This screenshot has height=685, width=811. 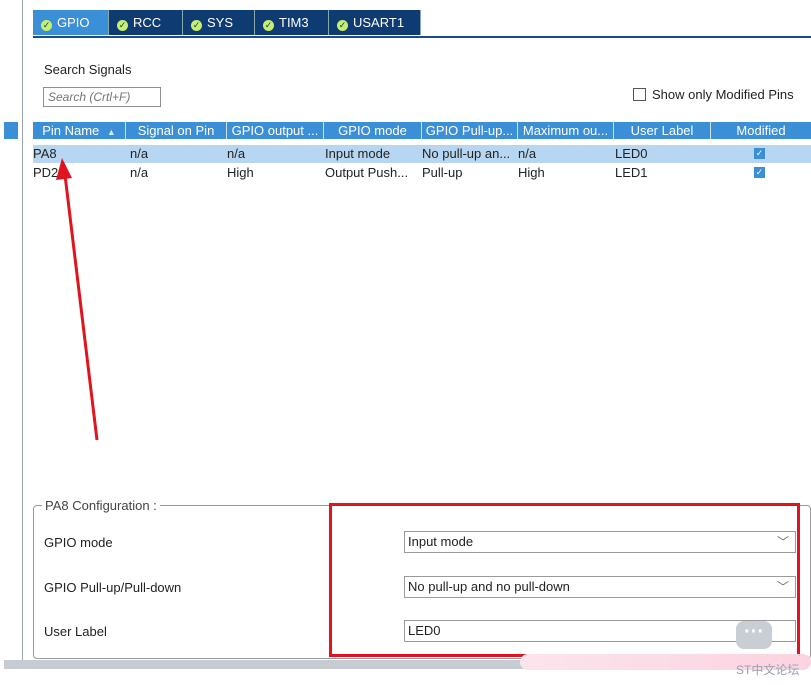 I want to click on arrow-head, so click(x=64, y=169).